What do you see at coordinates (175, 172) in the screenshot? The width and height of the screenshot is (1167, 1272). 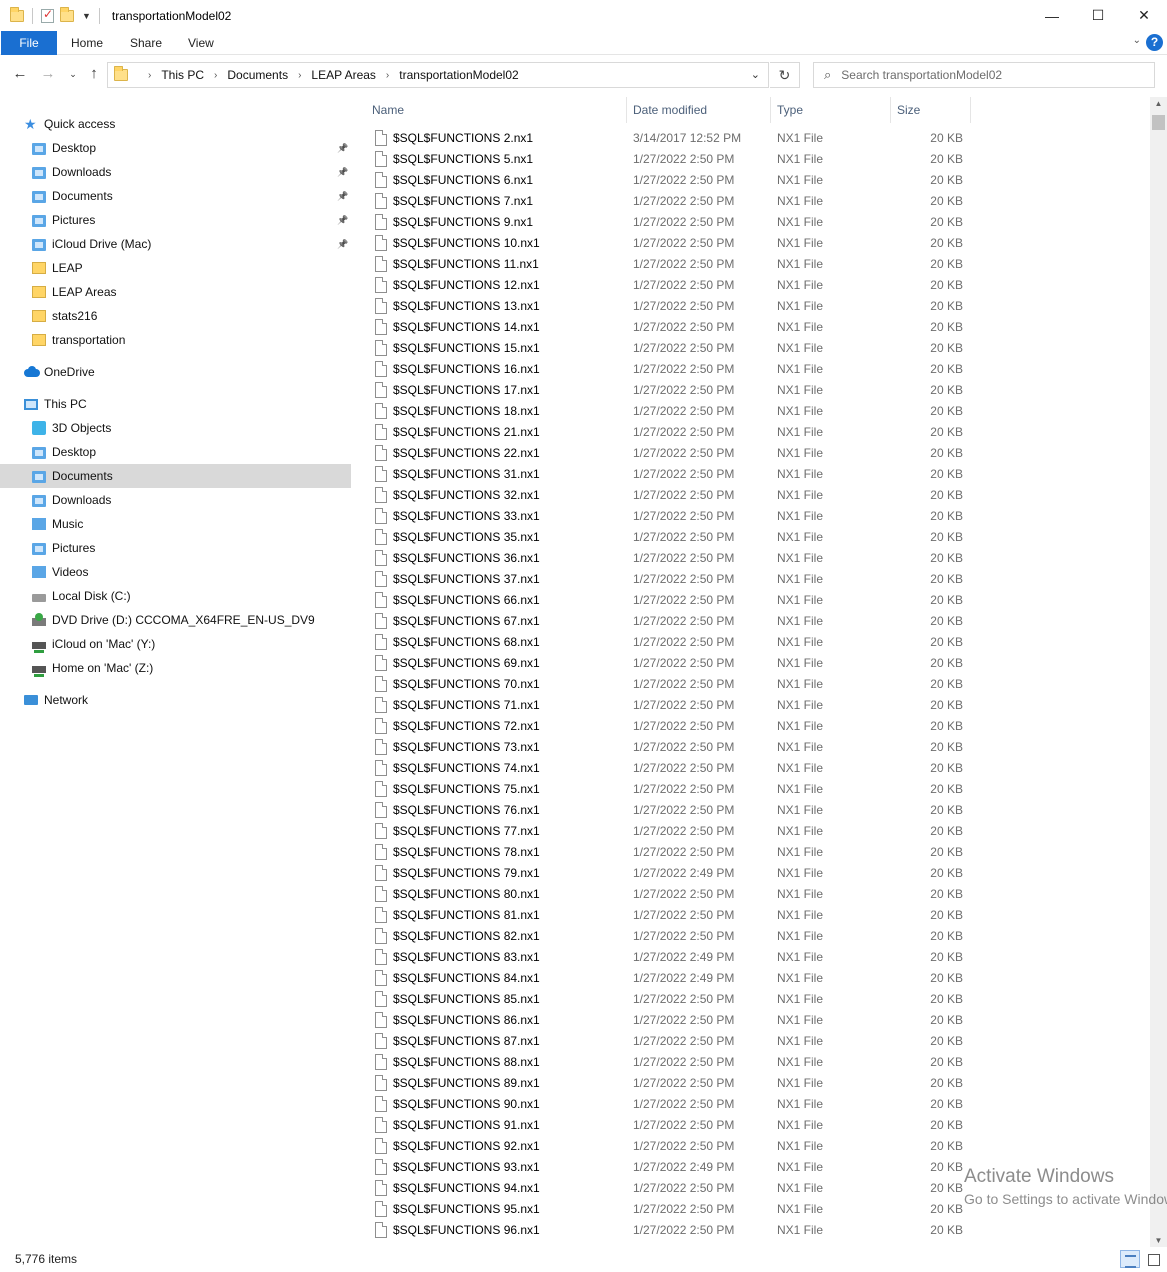 I see `sidebar-item-downloads: Downloads 📌` at bounding box center [175, 172].